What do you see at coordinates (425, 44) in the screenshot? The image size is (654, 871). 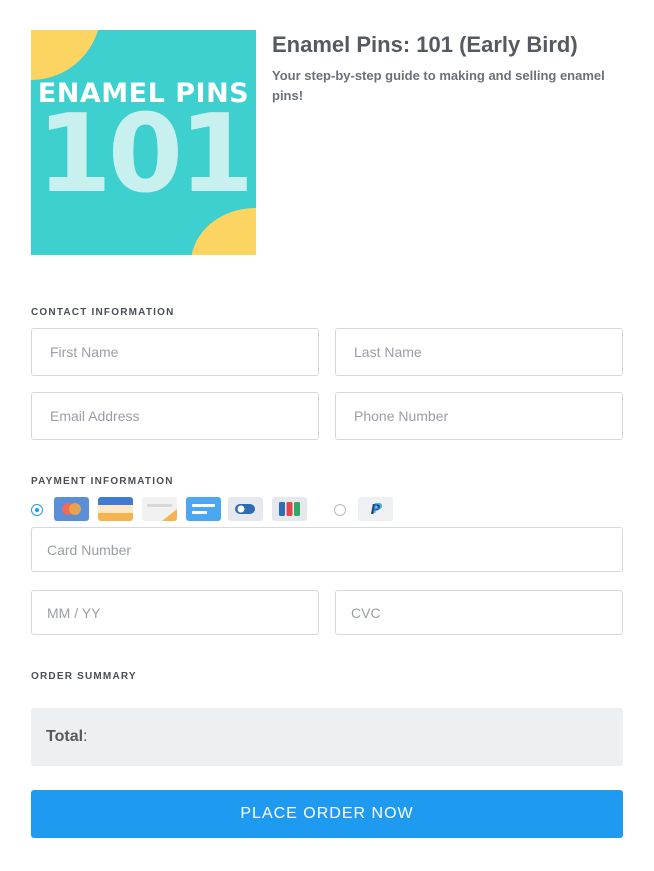 I see `product-title: Enamel Pins: 101 (Early Bird)` at bounding box center [425, 44].